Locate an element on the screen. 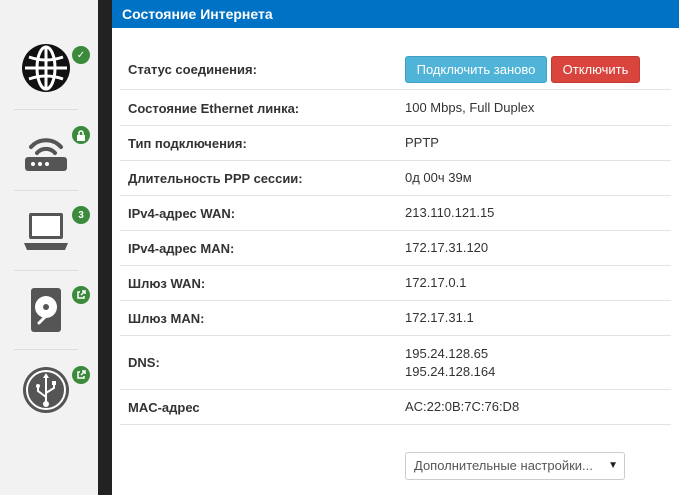  row-value: PPTP is located at coordinates (422, 142).